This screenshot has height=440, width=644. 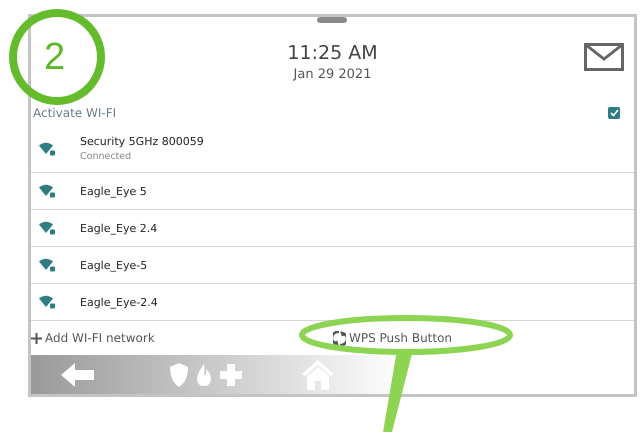 I want to click on add-network-link: Add WI-FI network, so click(x=182, y=338).